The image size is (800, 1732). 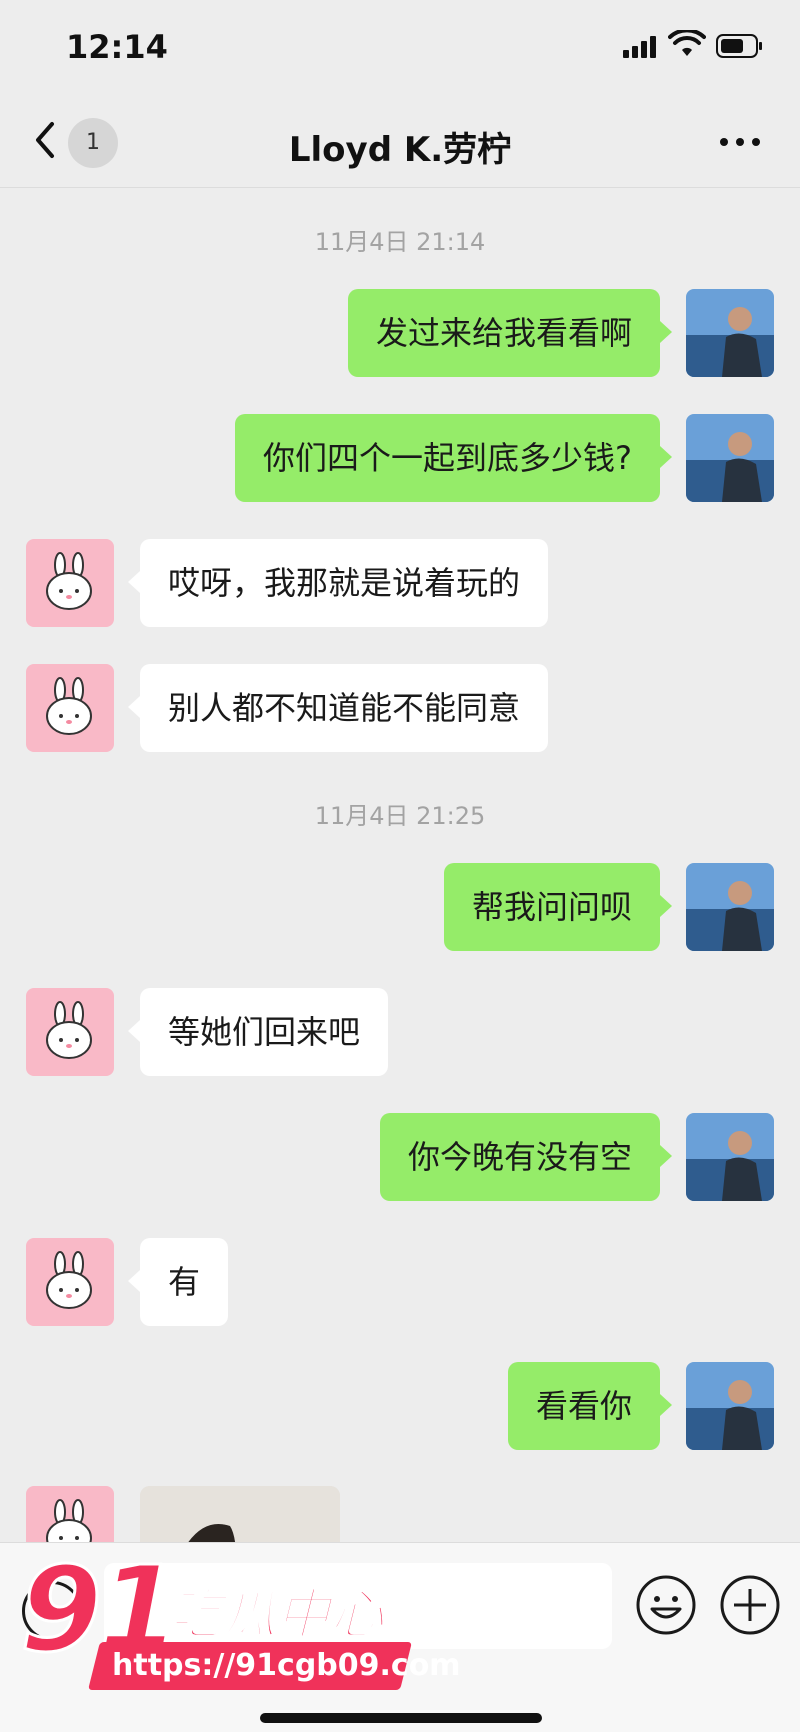 I want to click on signal-icon, so click(x=641, y=46).